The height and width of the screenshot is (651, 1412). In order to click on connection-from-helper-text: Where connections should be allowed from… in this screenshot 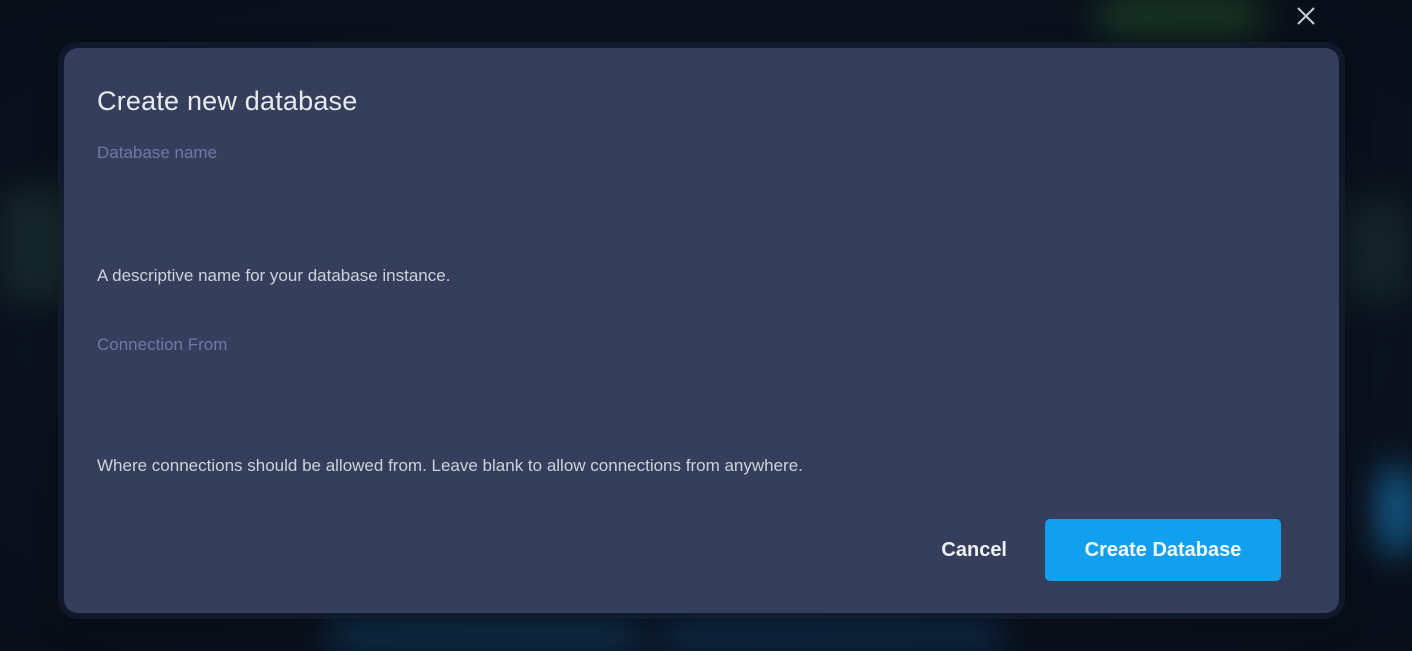, I will do `click(450, 465)`.